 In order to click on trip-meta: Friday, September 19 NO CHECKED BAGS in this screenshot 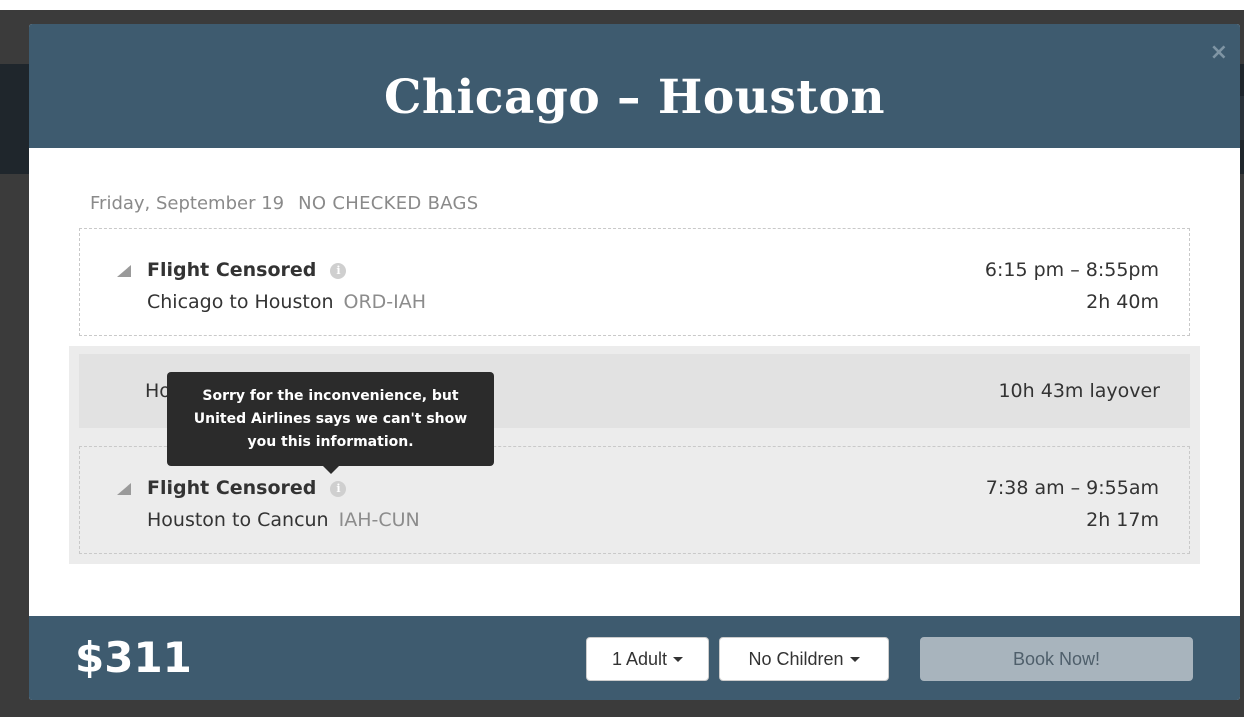, I will do `click(284, 203)`.